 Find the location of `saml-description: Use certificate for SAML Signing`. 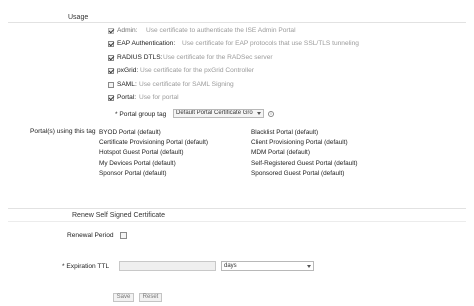

saml-description: Use certificate for SAML Signing is located at coordinates (186, 84).